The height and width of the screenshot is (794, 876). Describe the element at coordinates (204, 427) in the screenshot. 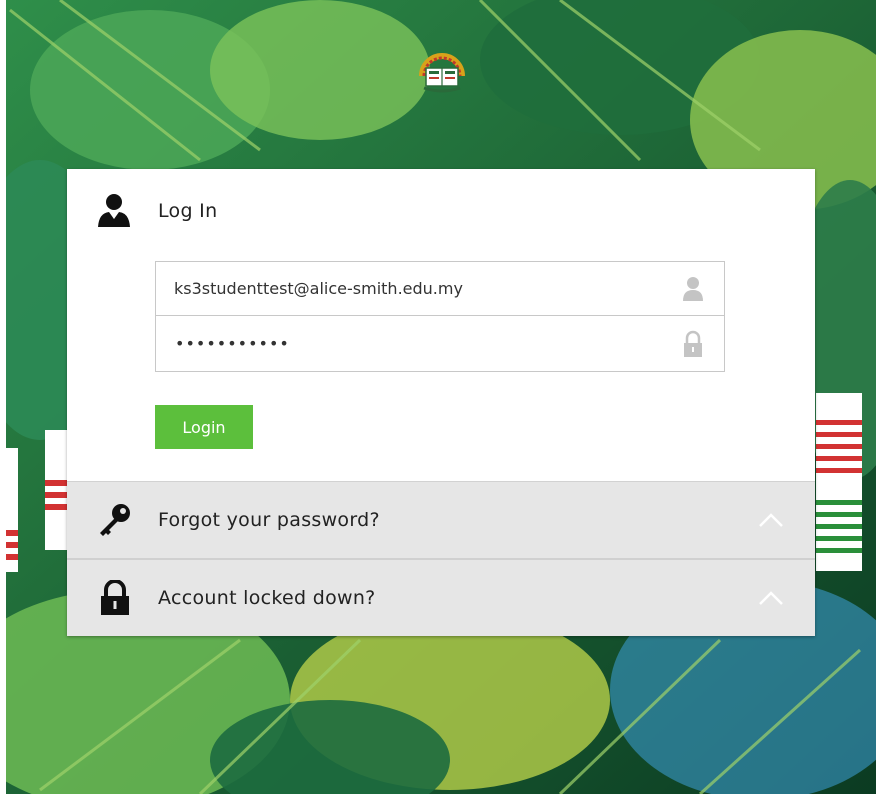

I see `login-button: Login` at that location.